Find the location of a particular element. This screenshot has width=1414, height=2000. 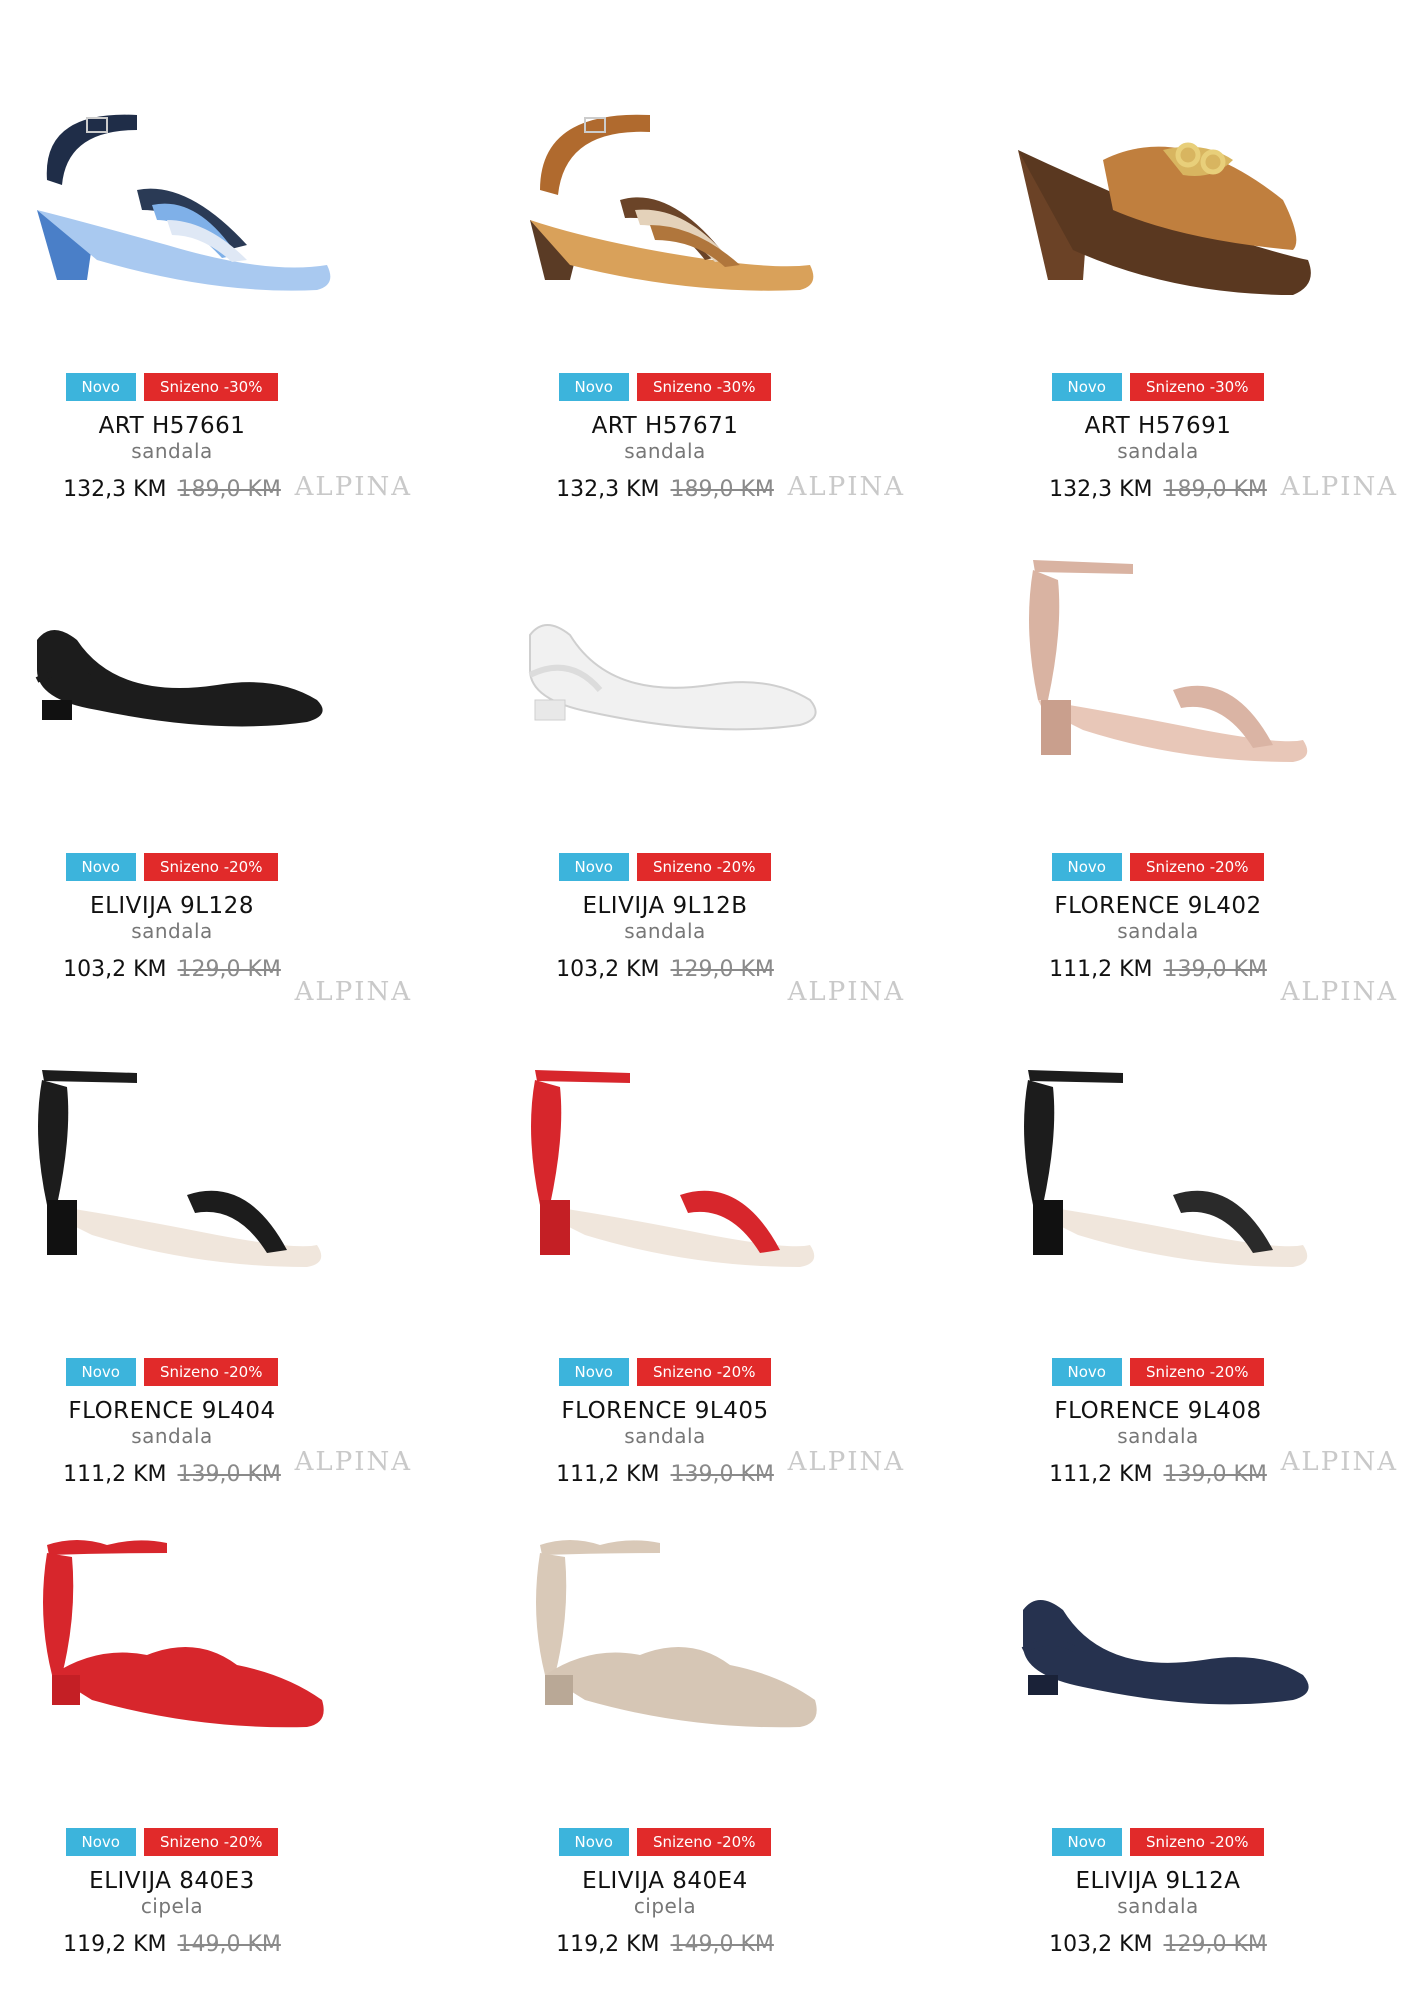

product-name: ART H57661 is located at coordinates (172, 426).